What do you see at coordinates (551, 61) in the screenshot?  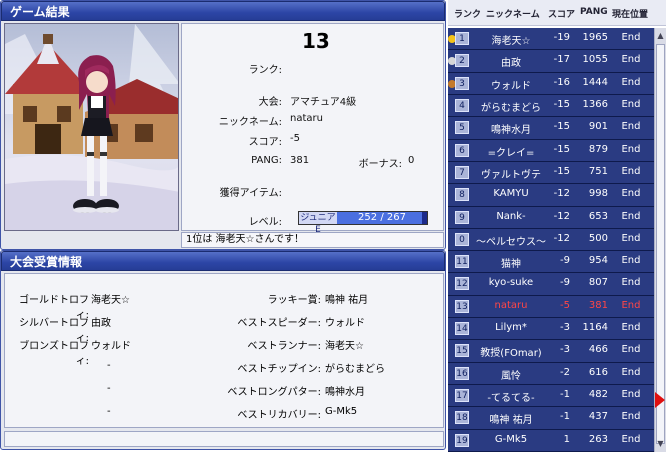 I see `ranking-row: 2 由政 -17 1055 End` at bounding box center [551, 61].